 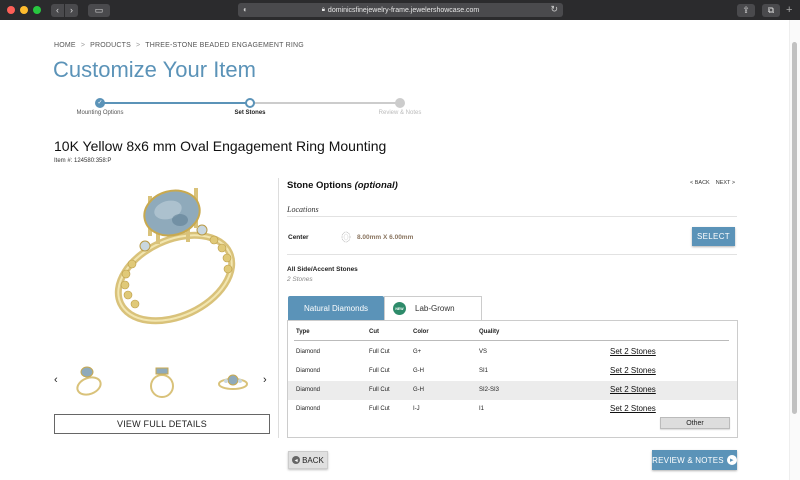 I want to click on optional-note: (optional), so click(x=376, y=185).